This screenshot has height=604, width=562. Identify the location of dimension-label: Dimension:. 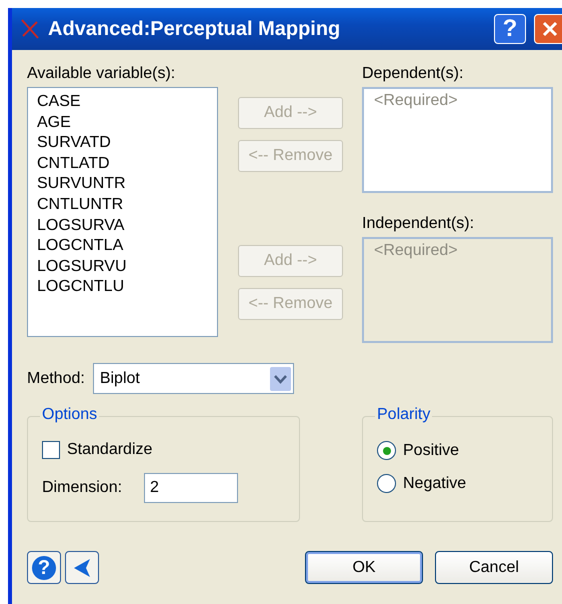
(82, 488).